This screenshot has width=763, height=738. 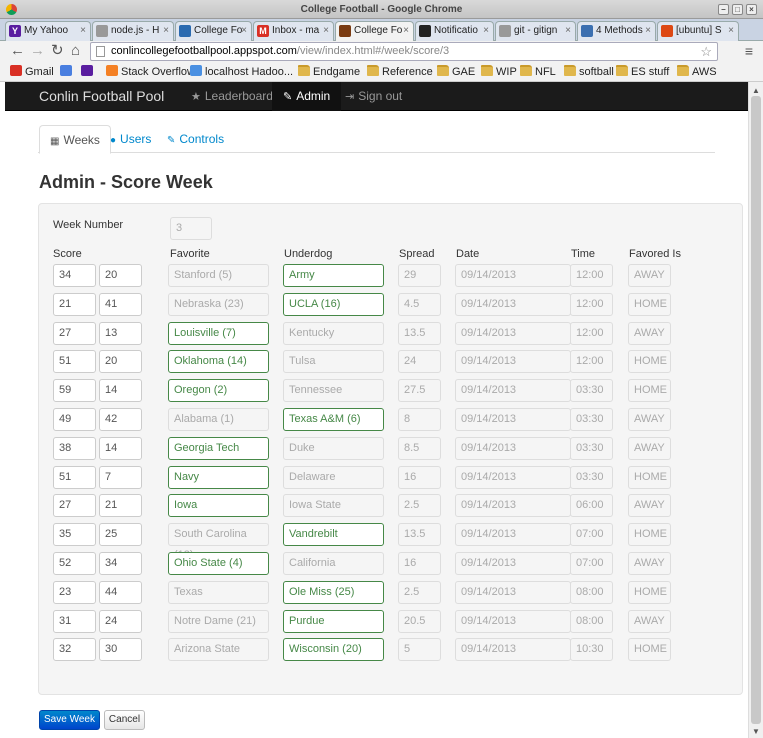 What do you see at coordinates (329, 72) in the screenshot?
I see `bookmark-item: Endgame` at bounding box center [329, 72].